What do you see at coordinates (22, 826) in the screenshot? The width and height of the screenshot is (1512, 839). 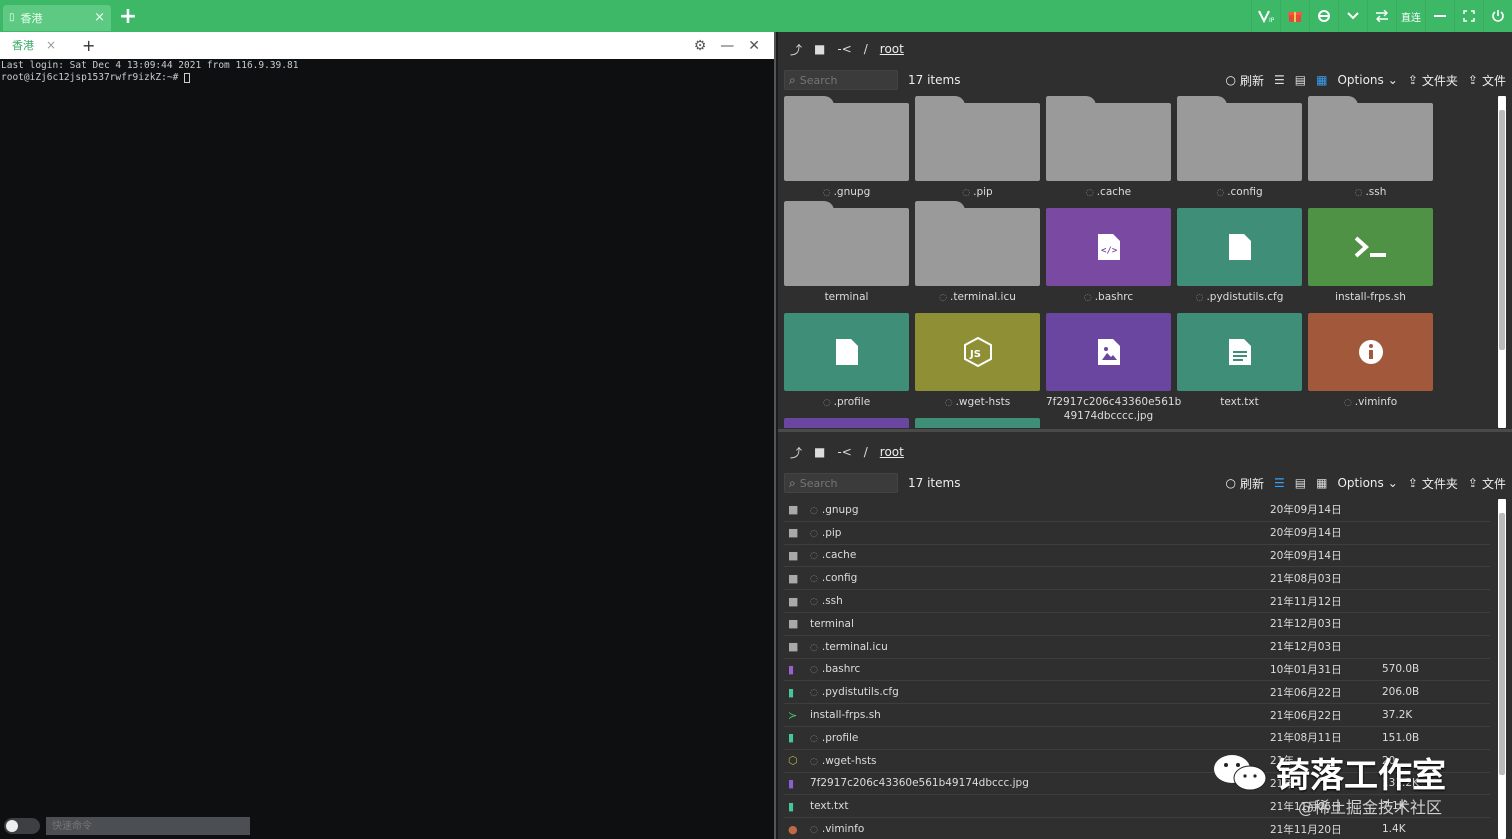 I see `quick-command-toggle` at bounding box center [22, 826].